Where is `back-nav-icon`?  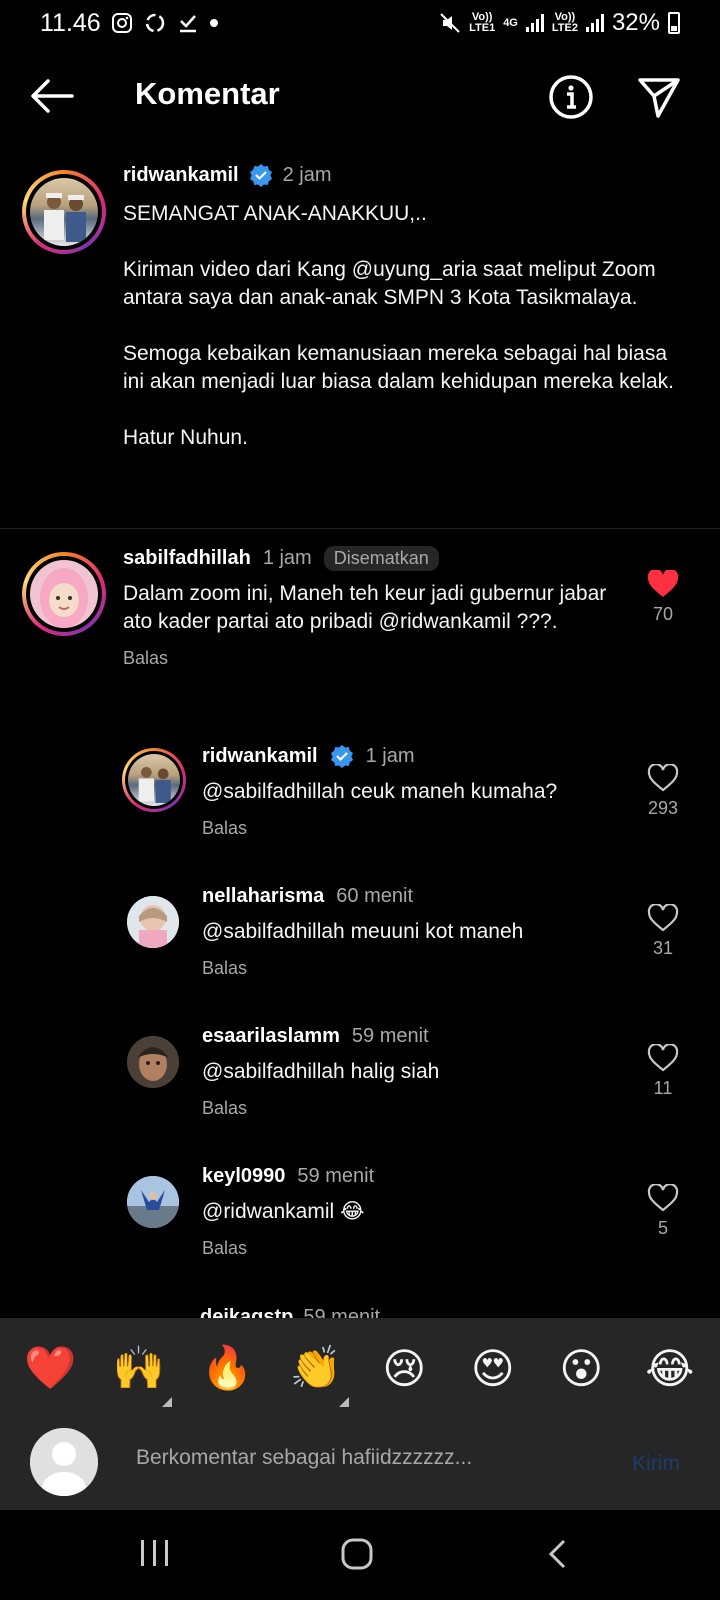 back-nav-icon is located at coordinates (558, 1554).